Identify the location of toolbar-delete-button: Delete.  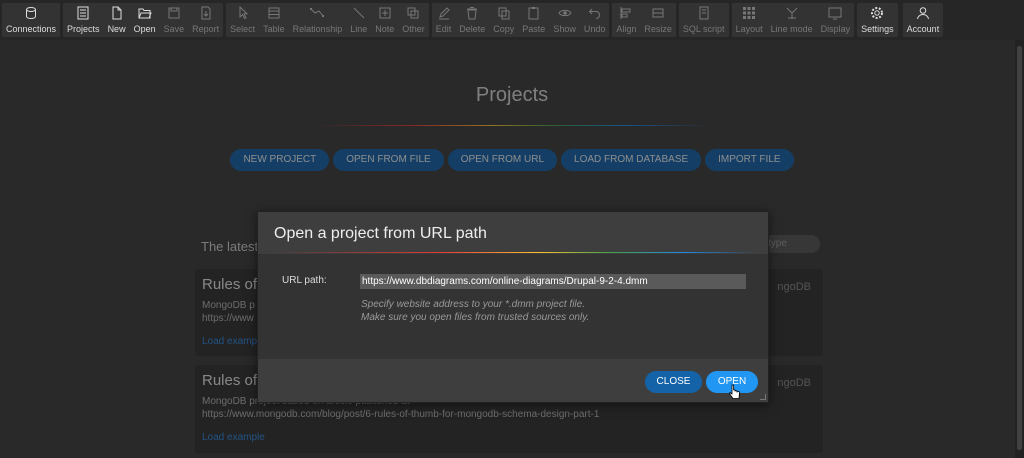
(472, 20).